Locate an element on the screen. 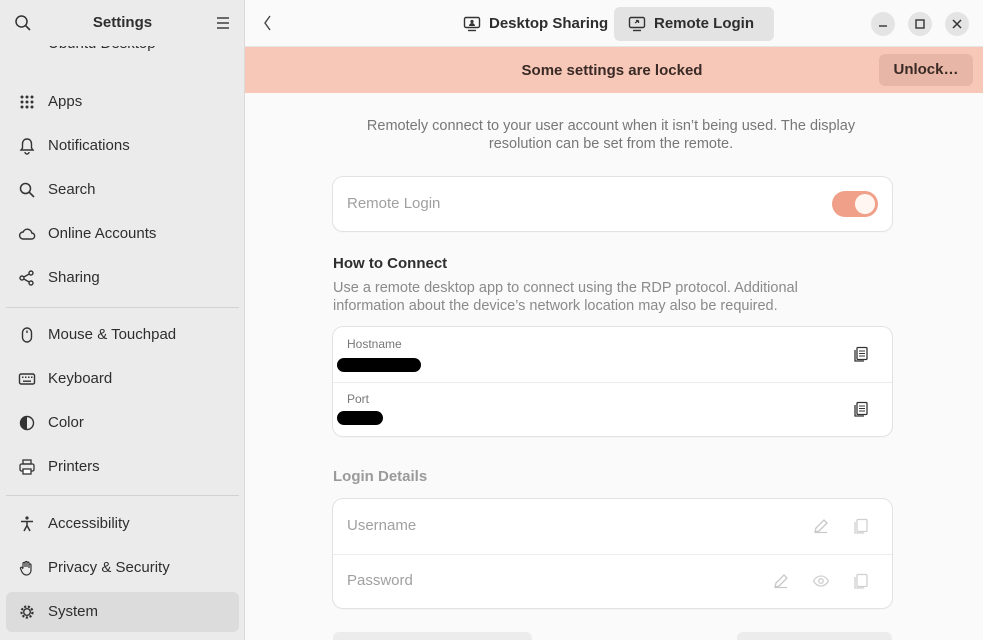 The height and width of the screenshot is (640, 983). sidebar-item-privacy-security: Privacy & Security is located at coordinates (122, 568).